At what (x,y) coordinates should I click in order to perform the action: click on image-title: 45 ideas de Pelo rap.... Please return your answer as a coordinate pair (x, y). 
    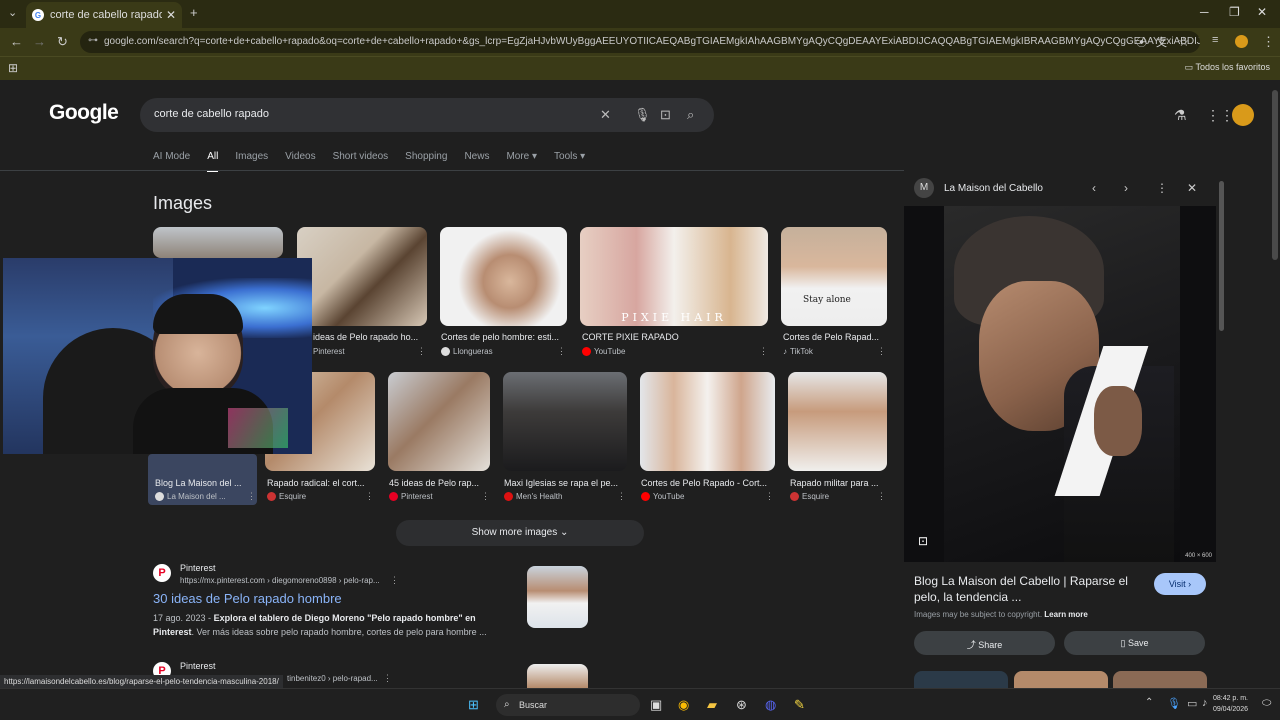
    Looking at the image, I should click on (437, 483).